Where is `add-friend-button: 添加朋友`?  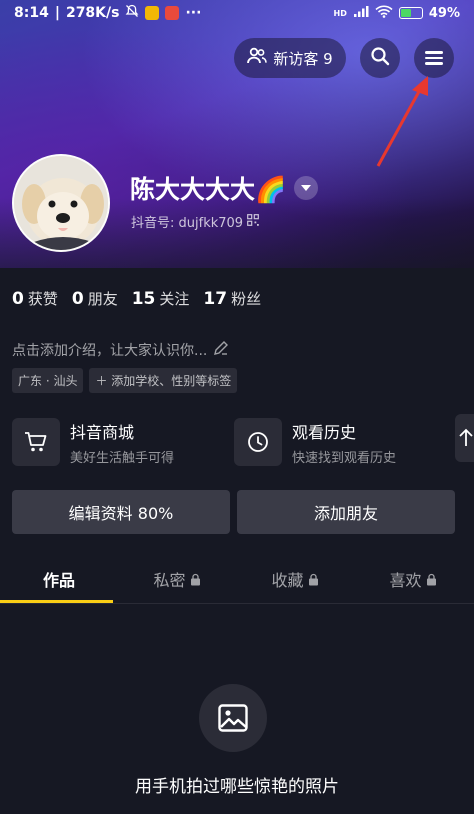 add-friend-button: 添加朋友 is located at coordinates (346, 512).